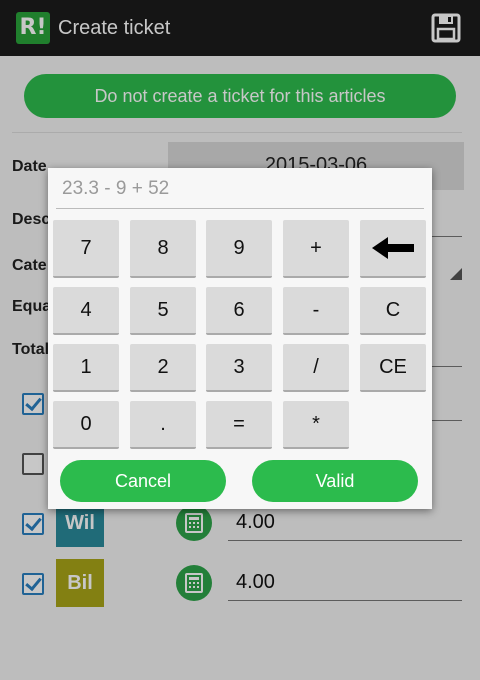 This screenshot has width=480, height=680. Describe the element at coordinates (335, 481) in the screenshot. I see `valid-button: Valid` at that location.